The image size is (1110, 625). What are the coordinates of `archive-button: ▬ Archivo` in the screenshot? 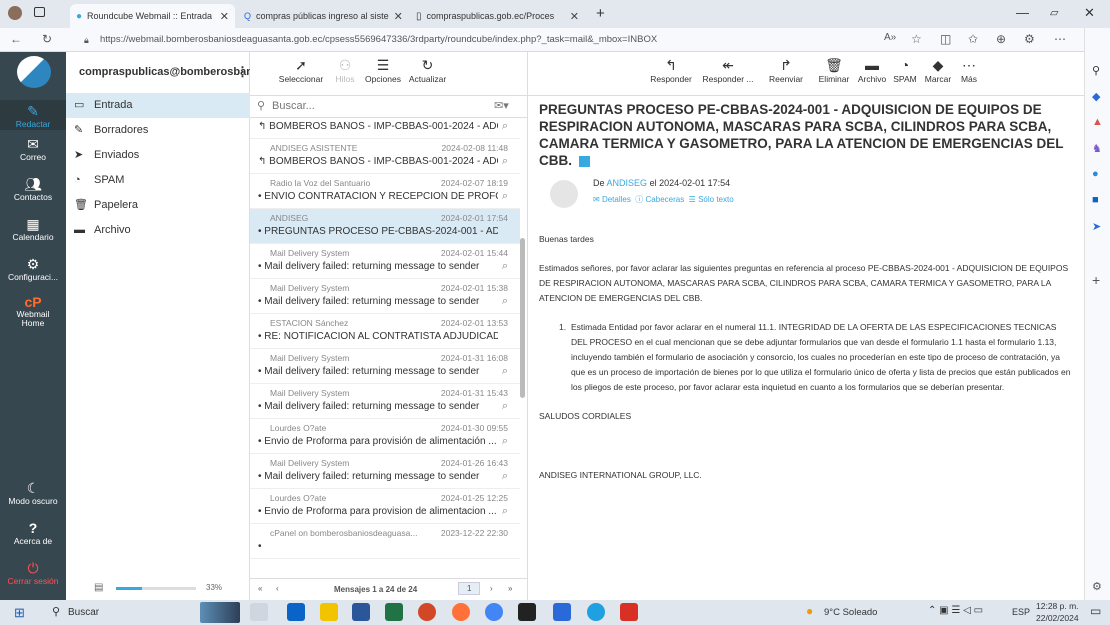 It's located at (872, 70).